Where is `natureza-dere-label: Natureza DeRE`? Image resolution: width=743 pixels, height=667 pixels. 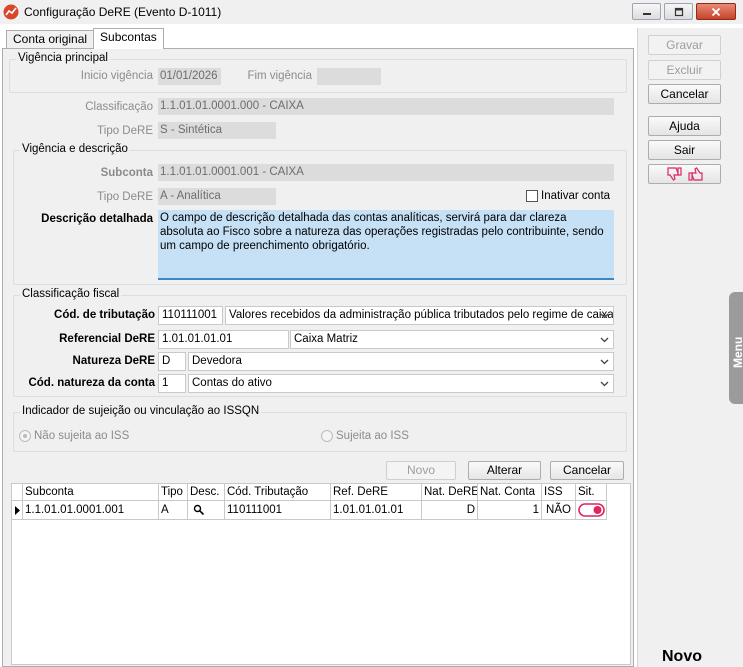 natureza-dere-label: Natureza DeRE is located at coordinates (113, 361).